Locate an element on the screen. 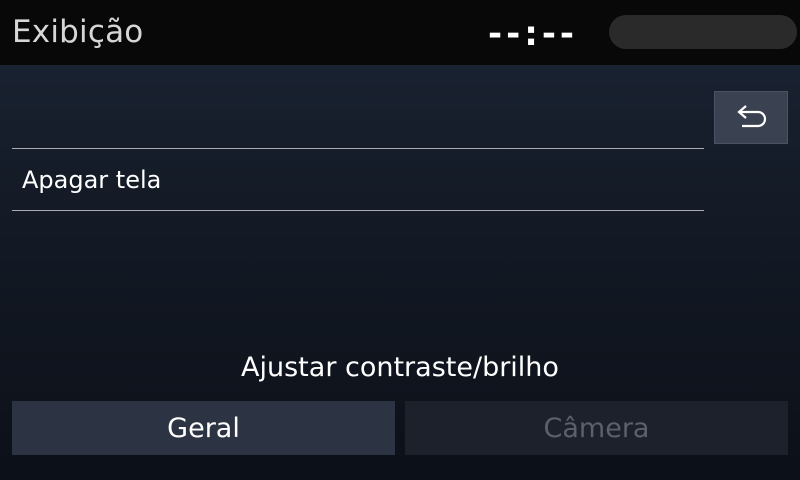  back-arrow-icon is located at coordinates (751, 118).